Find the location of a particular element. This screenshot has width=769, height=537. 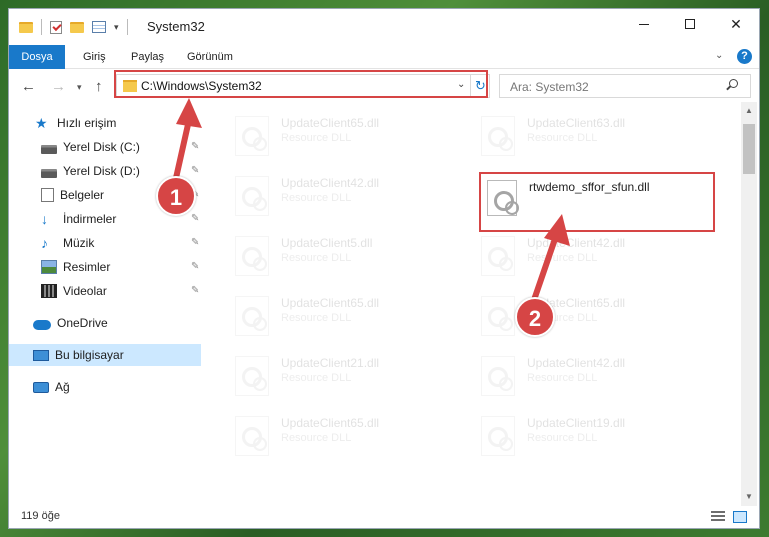

minimize-button is located at coordinates (644, 24).